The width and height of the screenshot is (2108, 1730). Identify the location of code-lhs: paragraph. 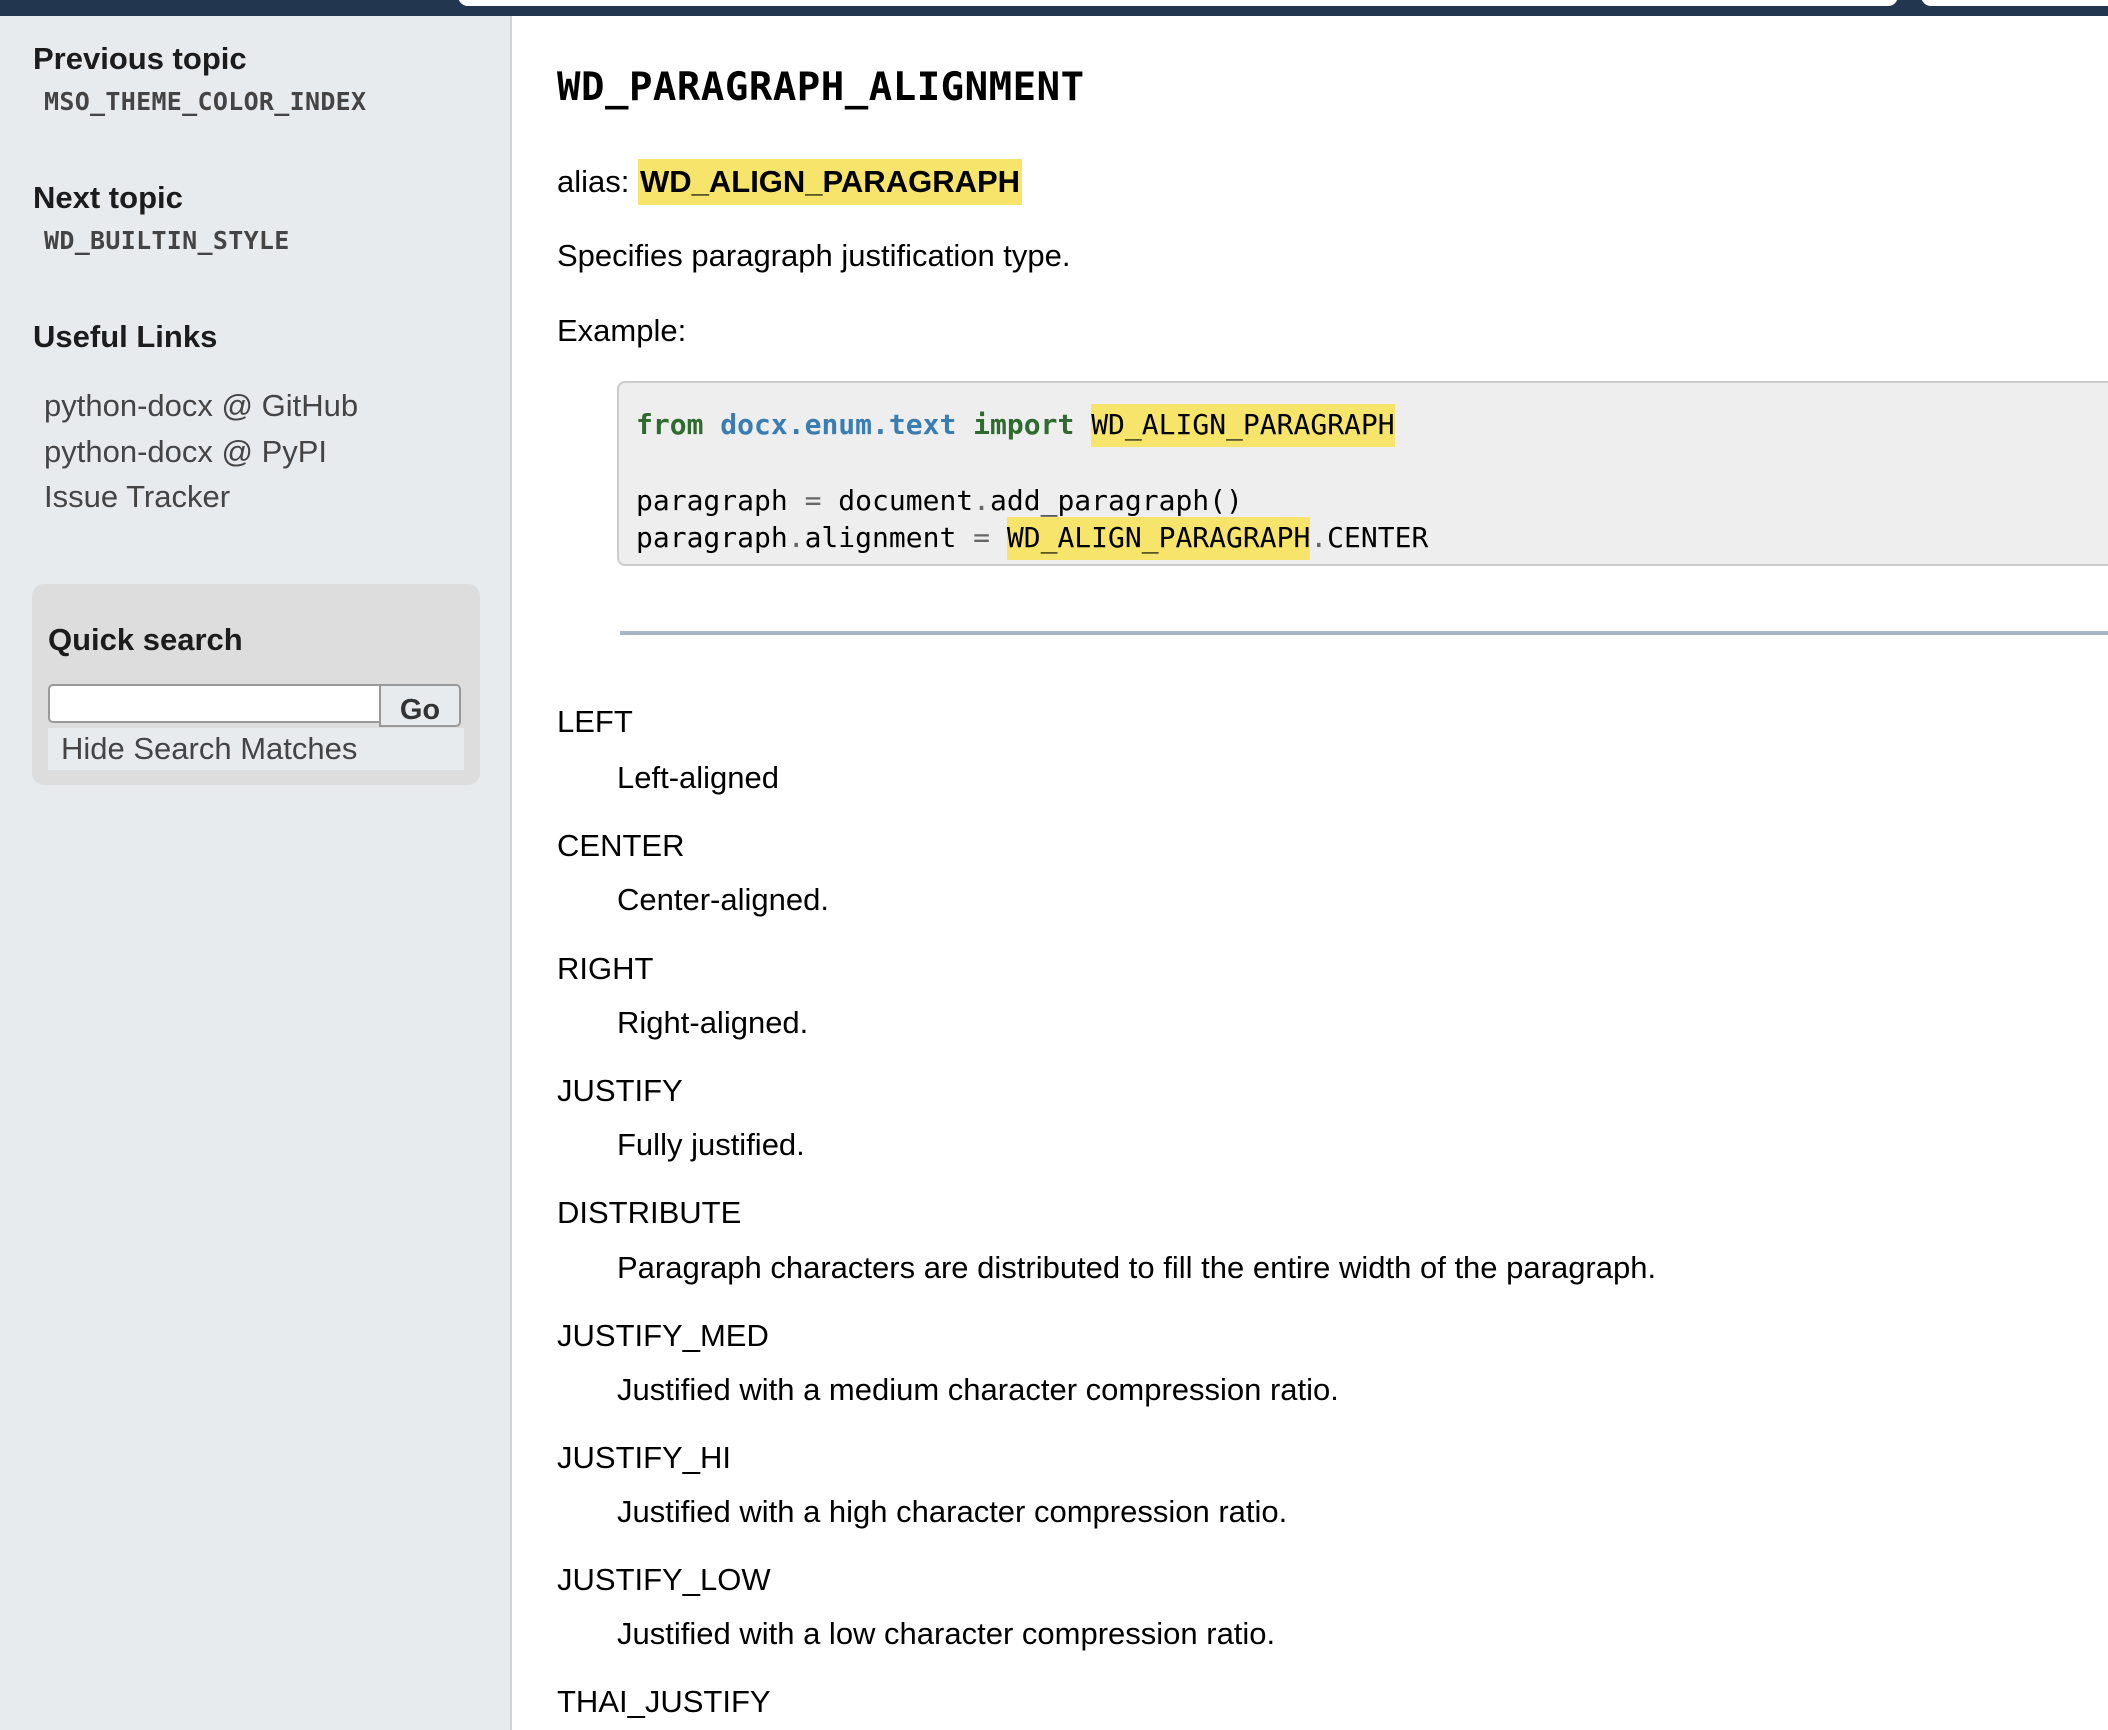
(712, 500).